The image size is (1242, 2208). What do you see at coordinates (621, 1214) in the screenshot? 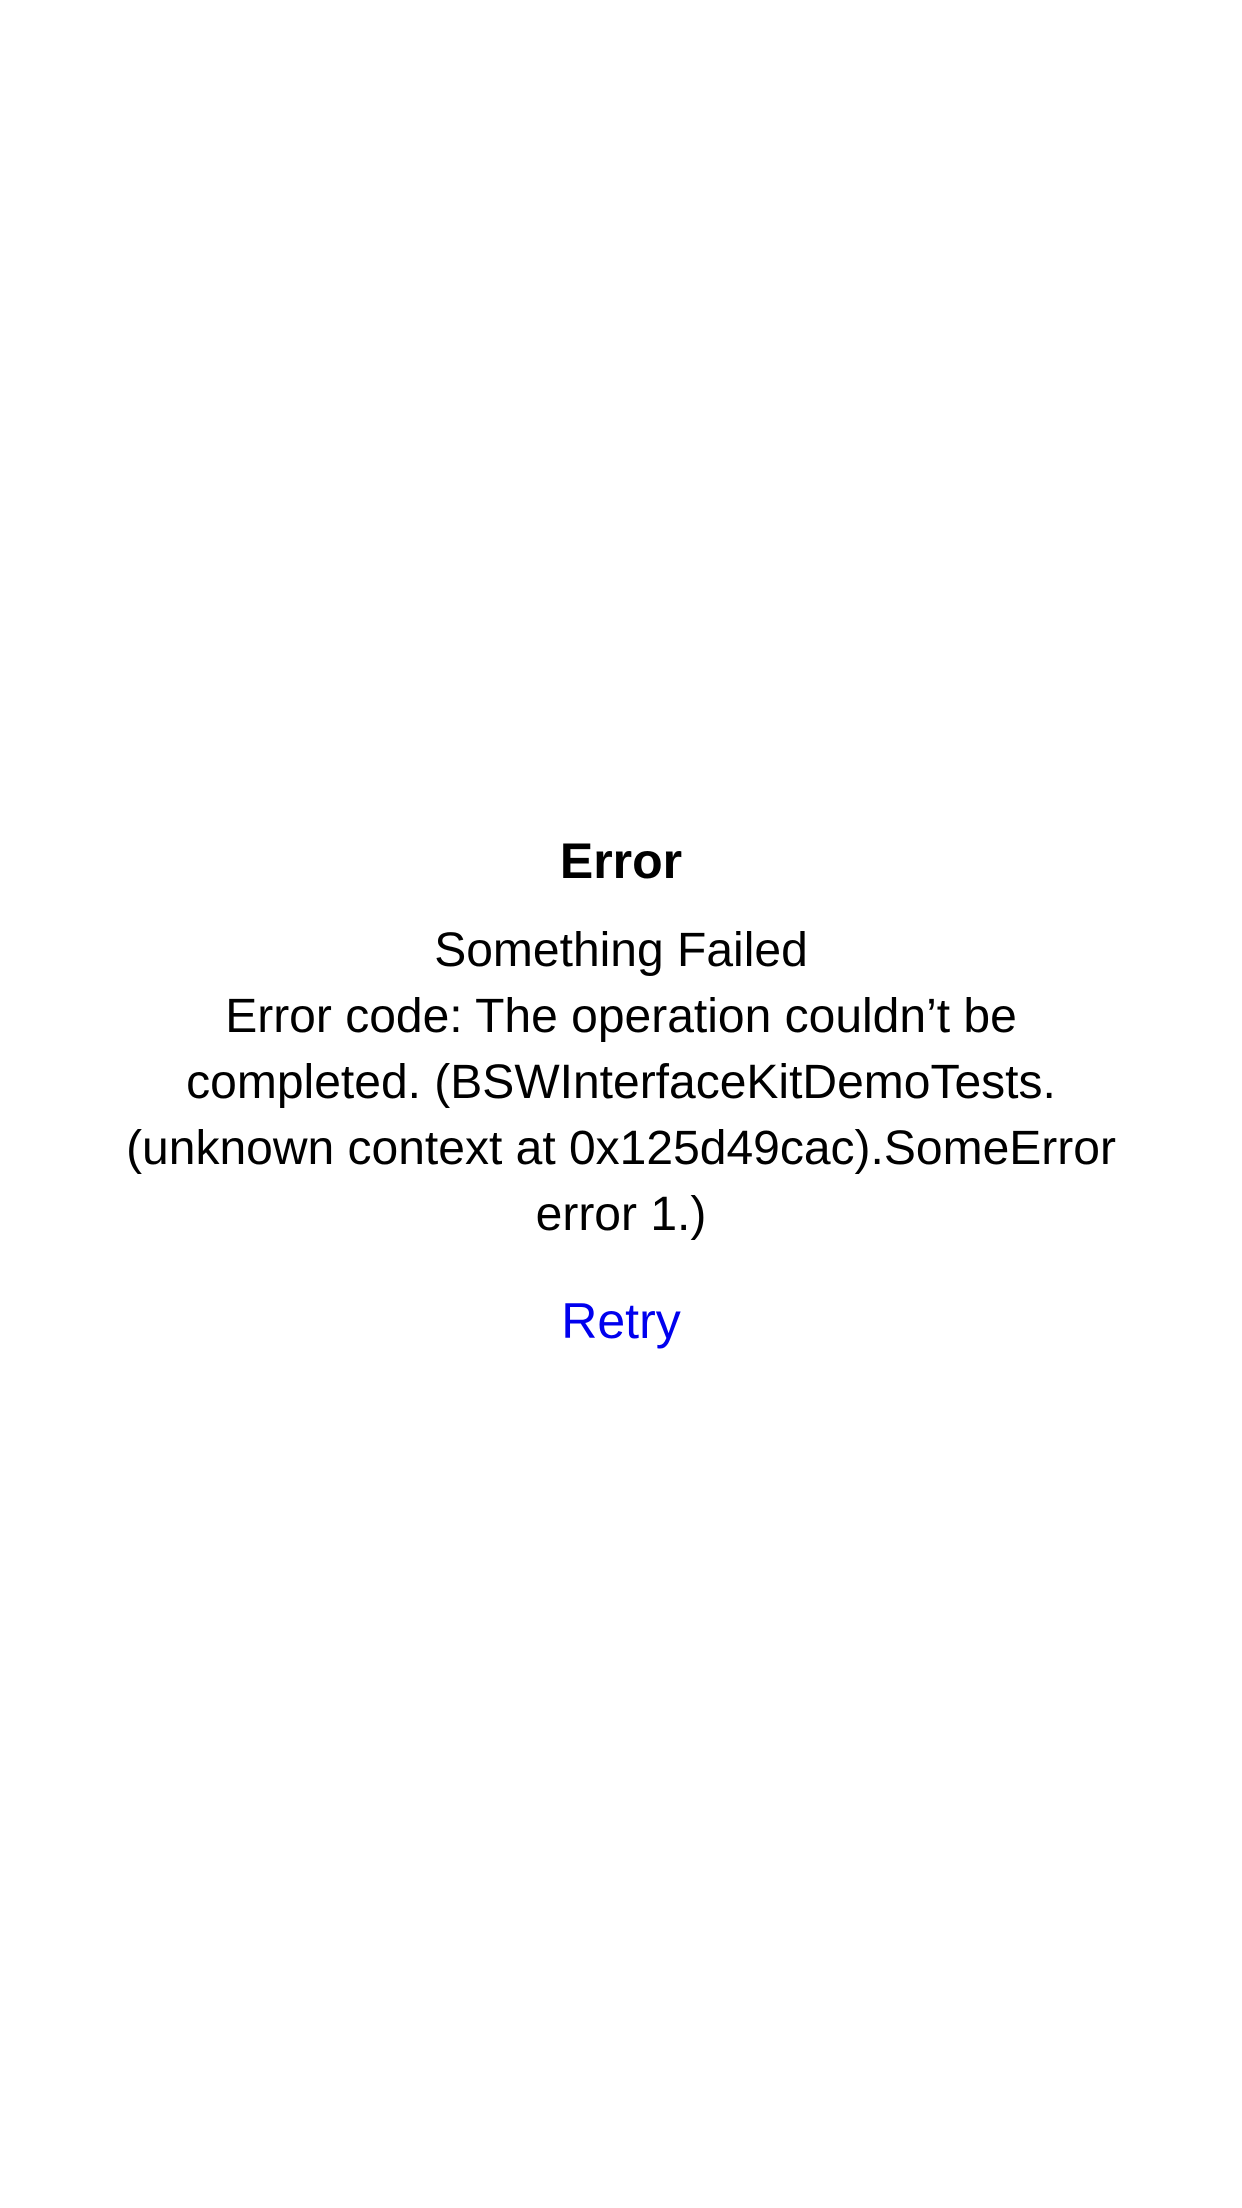
I see `error-message-line: error 1.)` at bounding box center [621, 1214].